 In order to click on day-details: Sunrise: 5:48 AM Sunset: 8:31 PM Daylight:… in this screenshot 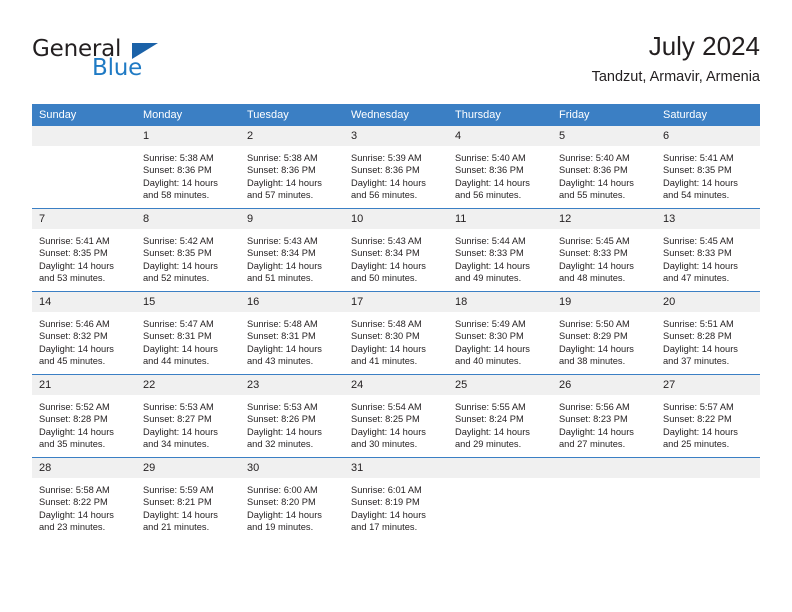, I will do `click(292, 340)`.